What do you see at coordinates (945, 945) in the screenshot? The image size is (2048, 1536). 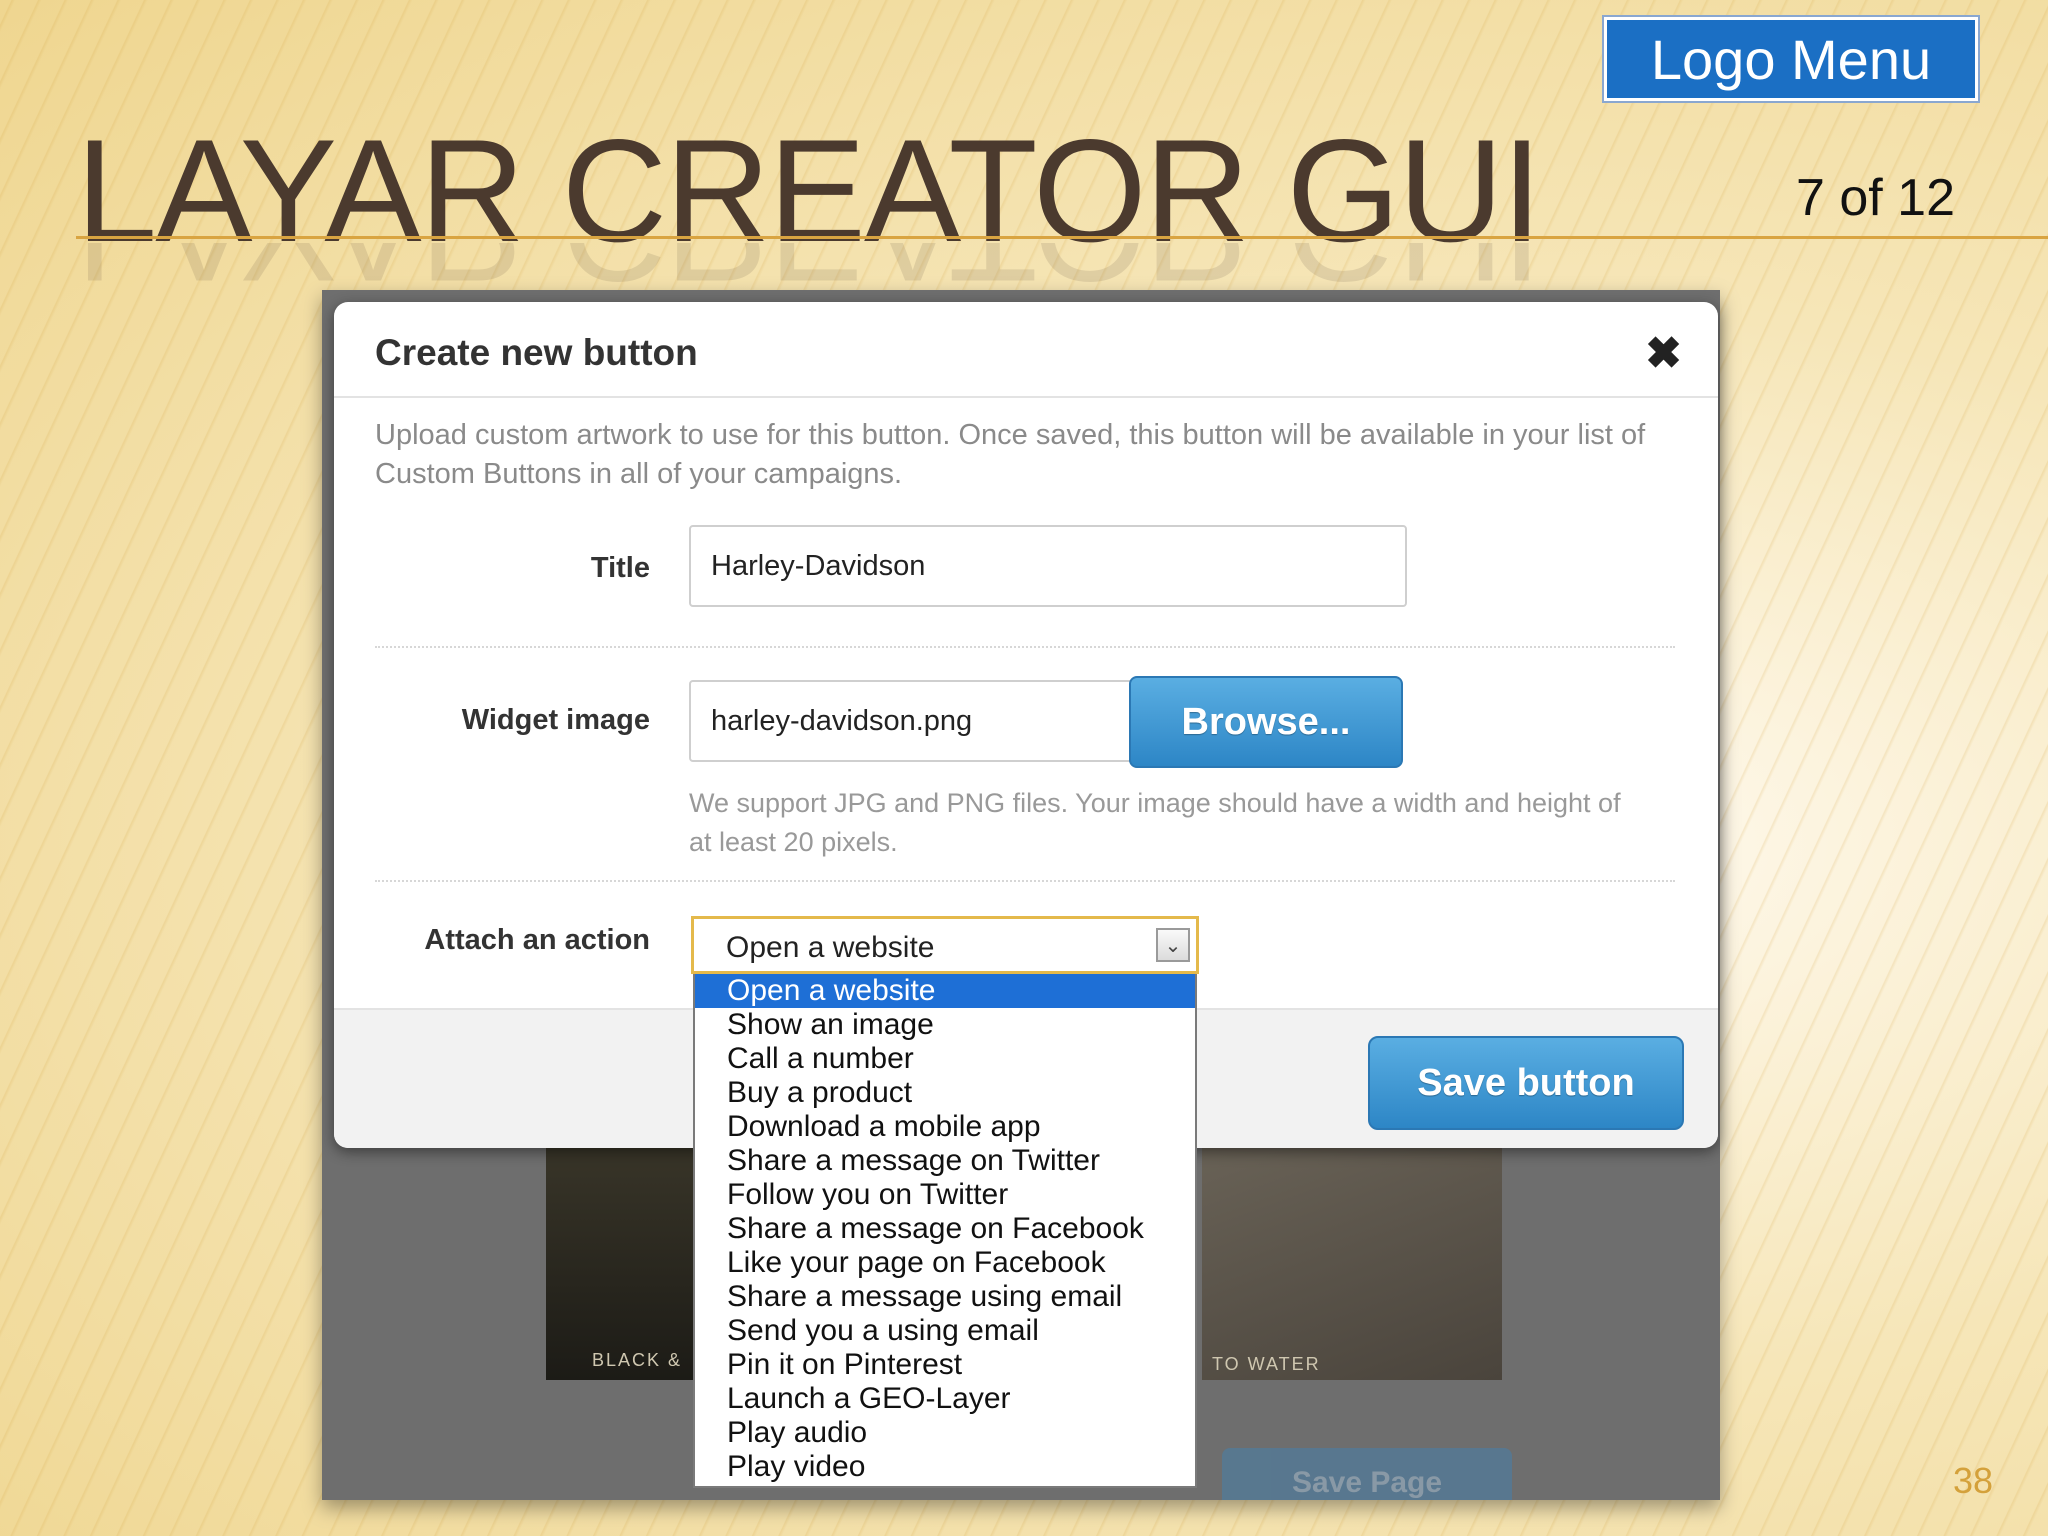 I see `action-select: Open a website ⌄` at bounding box center [945, 945].